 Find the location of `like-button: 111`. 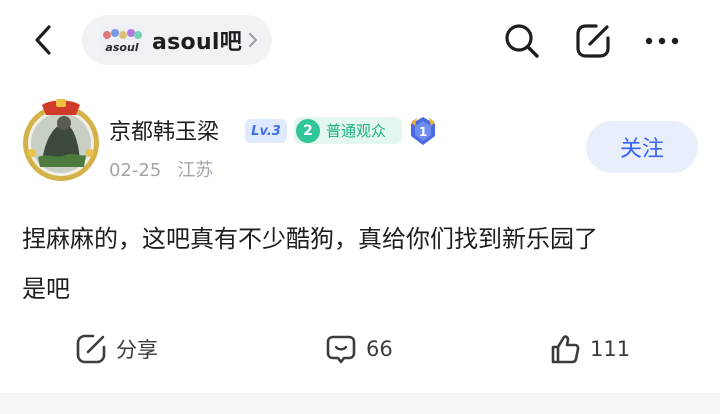

like-button: 111 is located at coordinates (589, 349).